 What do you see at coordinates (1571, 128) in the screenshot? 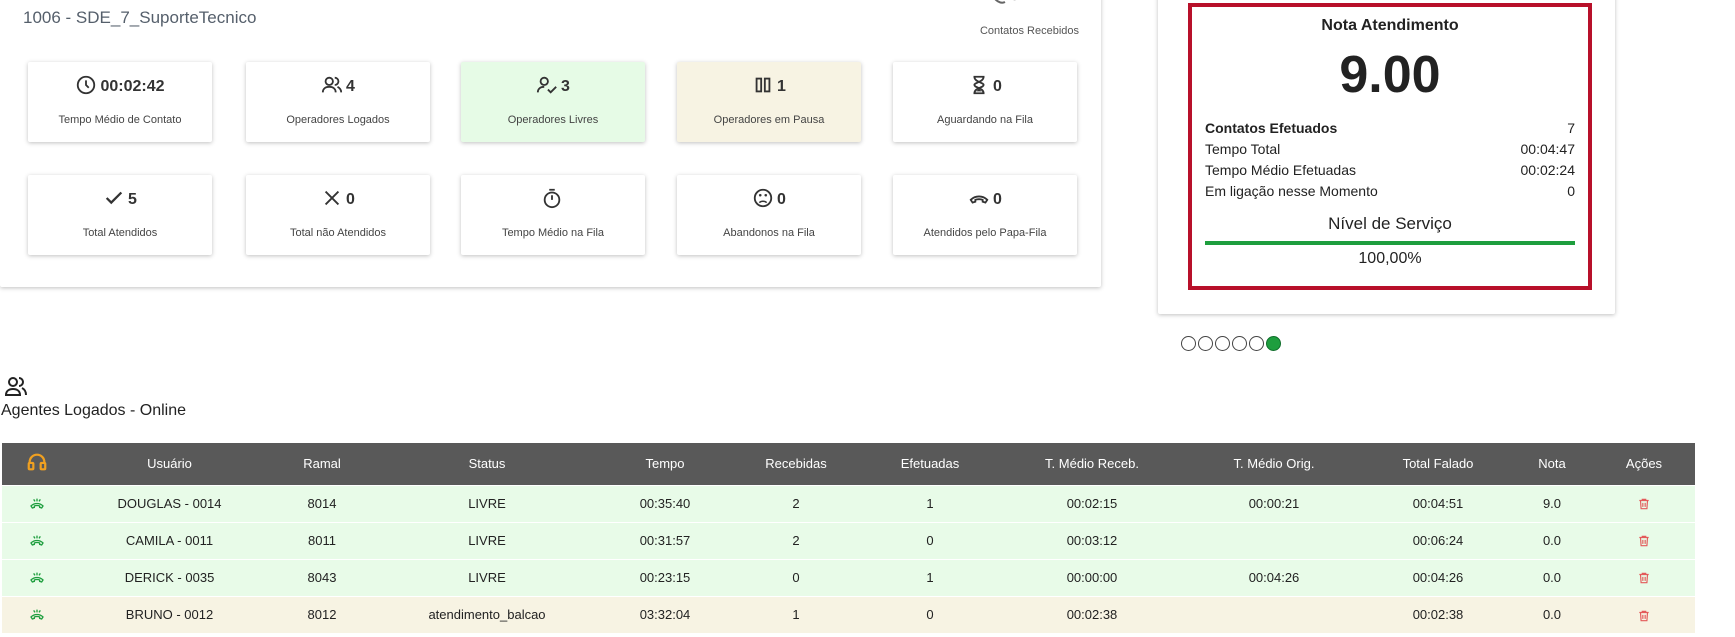
I see `nota-row-value: 7` at bounding box center [1571, 128].